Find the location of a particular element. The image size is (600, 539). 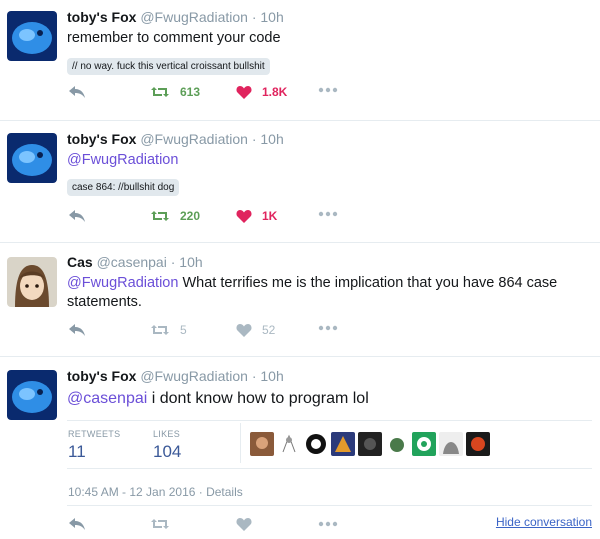

like-button: 1K is located at coordinates (256, 216).